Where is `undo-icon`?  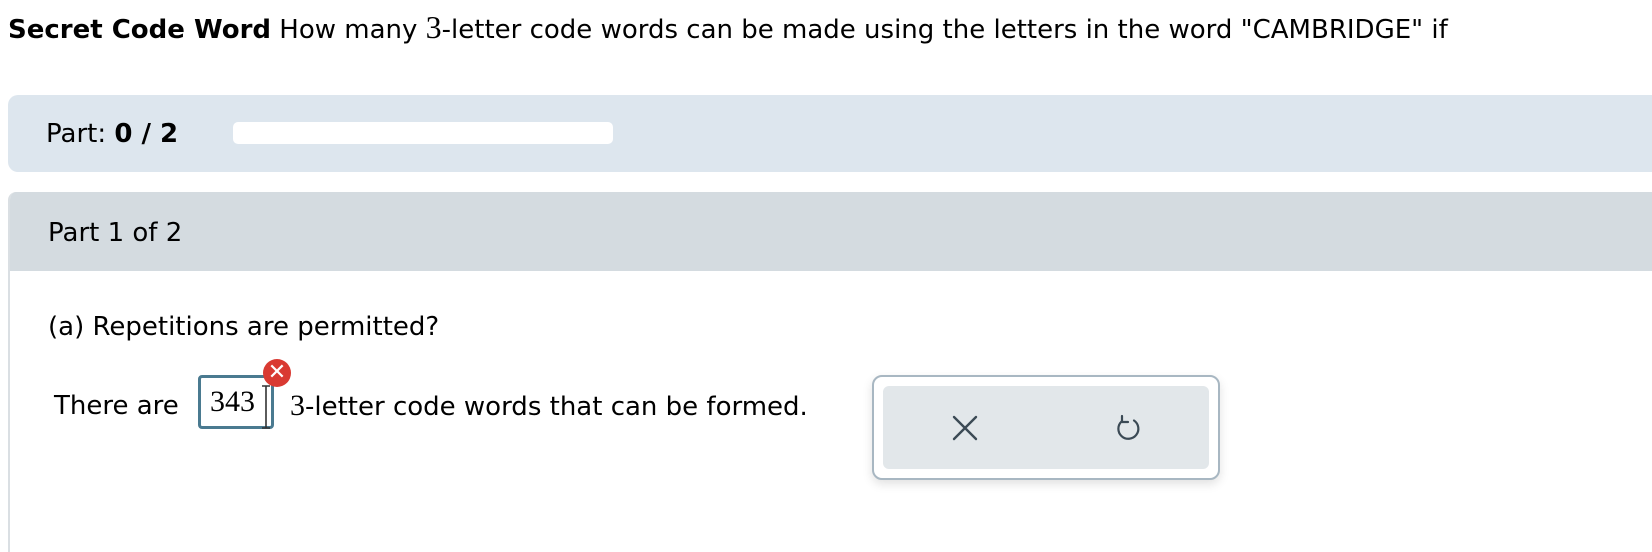
undo-icon is located at coordinates (1128, 427).